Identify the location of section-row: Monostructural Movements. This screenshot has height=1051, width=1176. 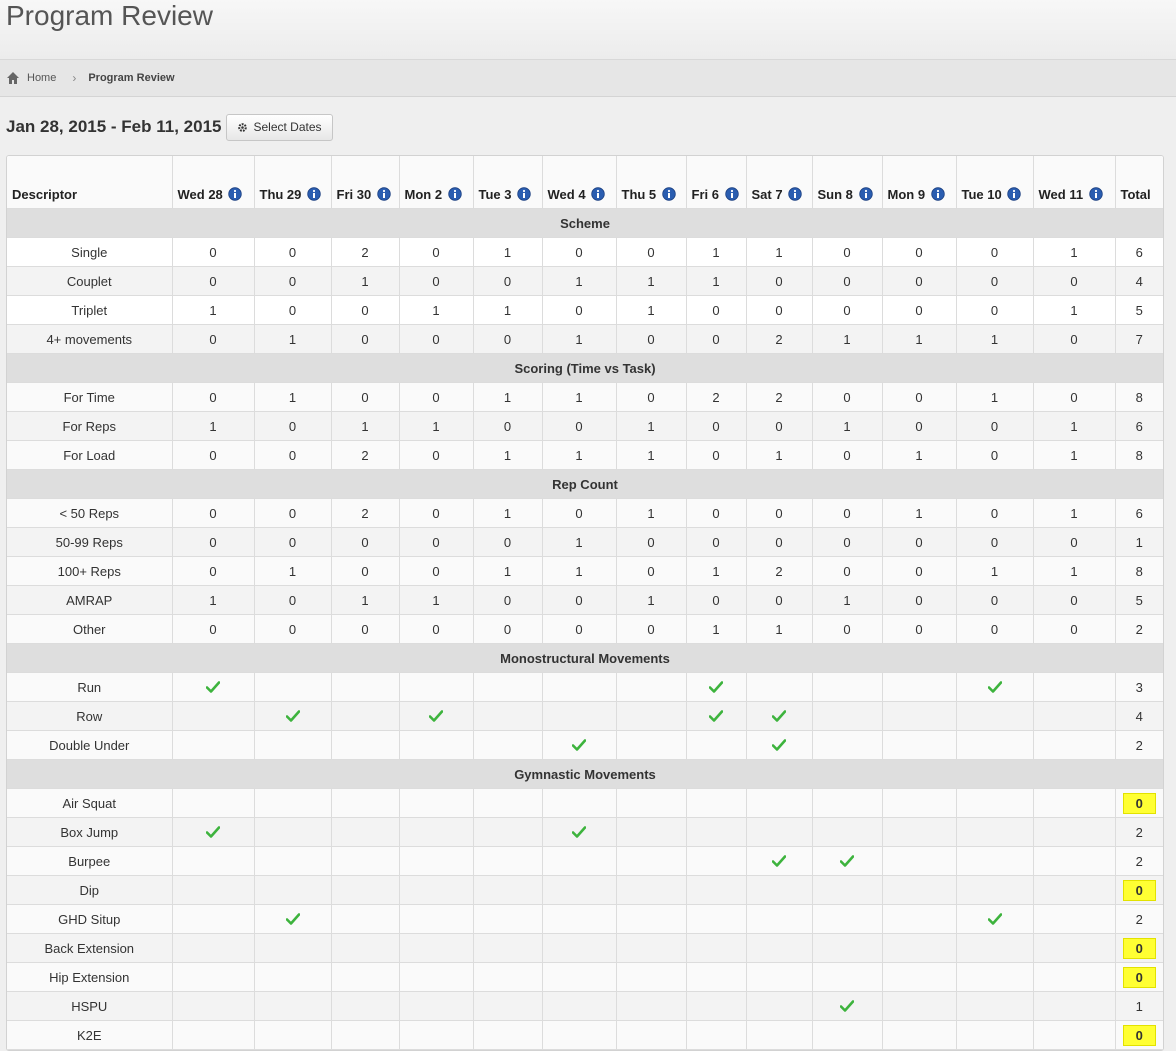
(585, 658).